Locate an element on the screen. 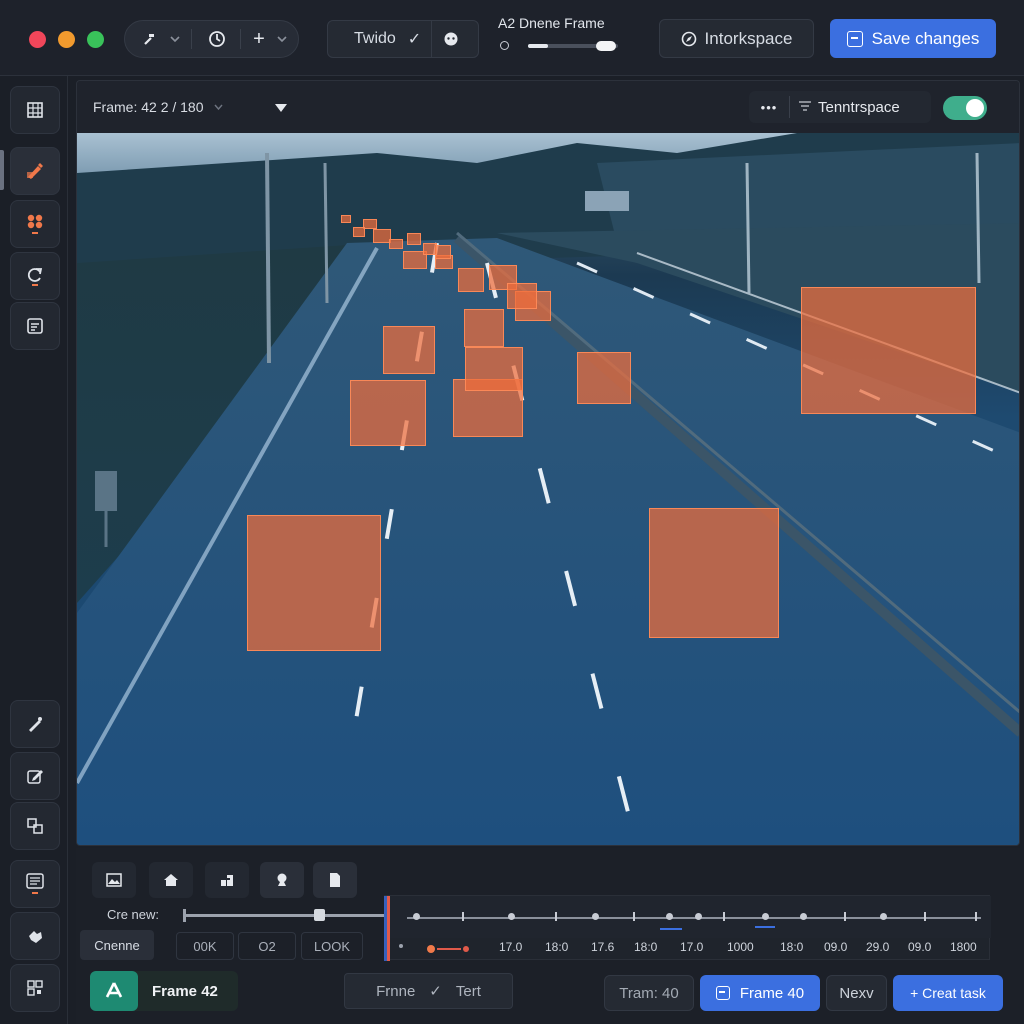 The height and width of the screenshot is (1024, 1024). time-label: 17.6 is located at coordinates (603, 947).